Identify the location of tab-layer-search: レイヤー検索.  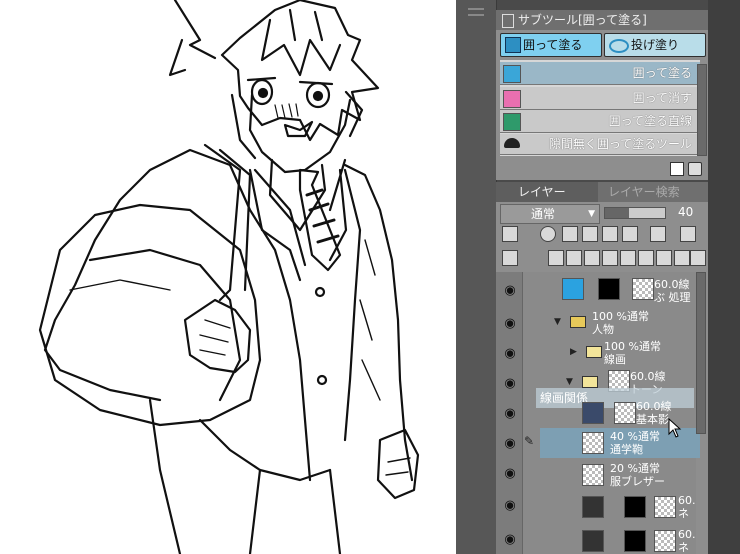
(633, 192).